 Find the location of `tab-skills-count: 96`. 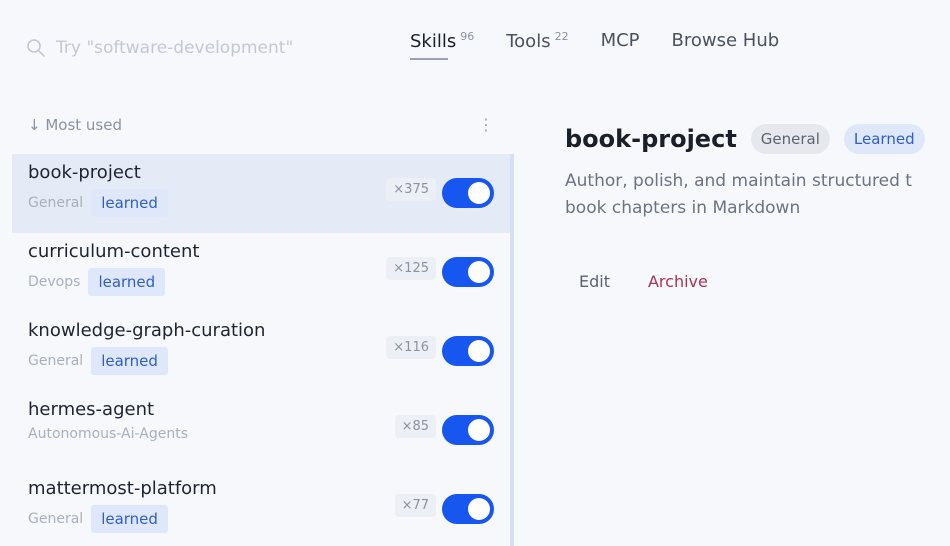

tab-skills-count: 96 is located at coordinates (467, 36).